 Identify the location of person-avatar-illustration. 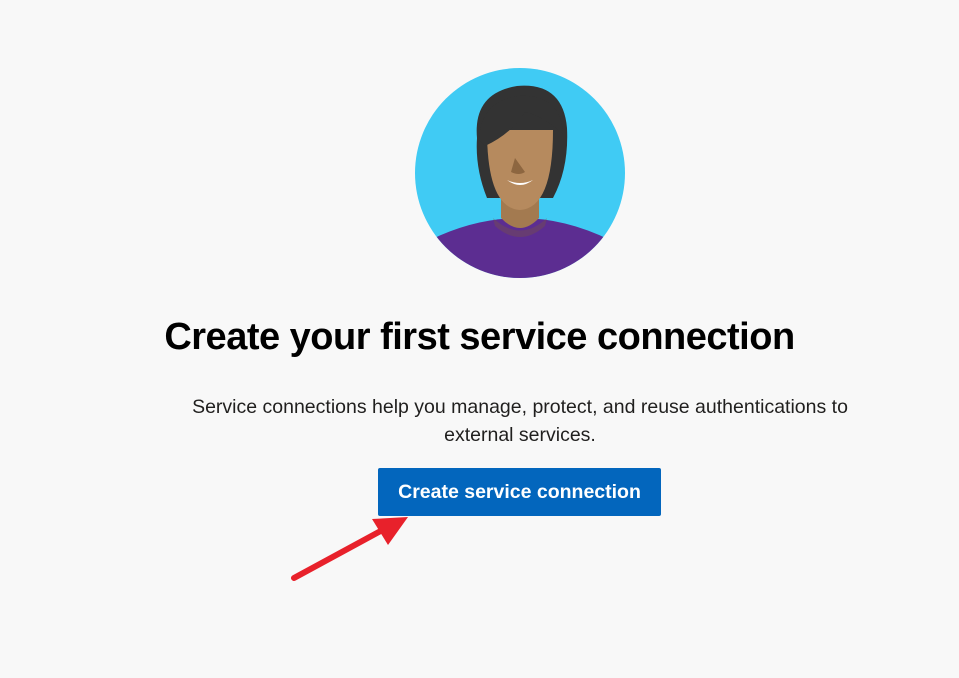
(520, 173).